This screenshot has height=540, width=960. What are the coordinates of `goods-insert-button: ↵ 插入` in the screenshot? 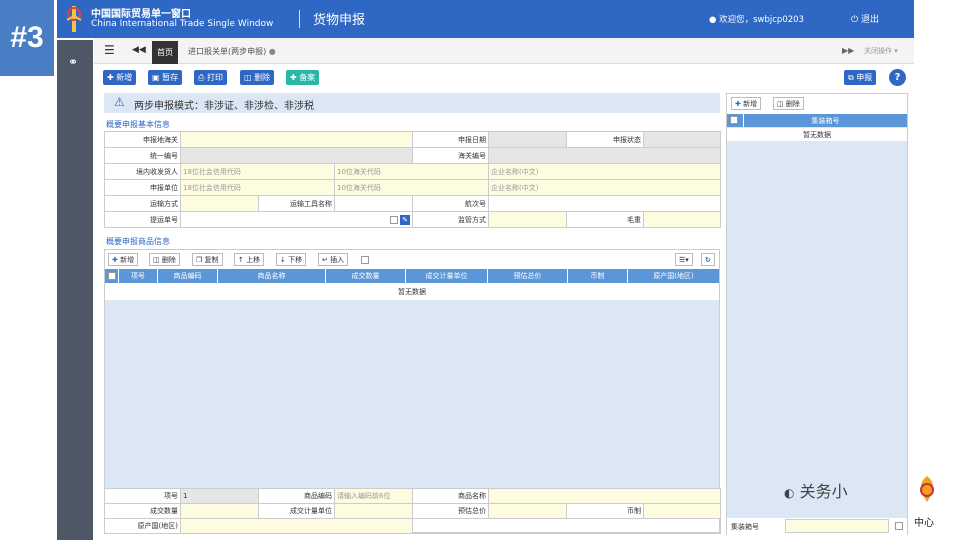 It's located at (333, 259).